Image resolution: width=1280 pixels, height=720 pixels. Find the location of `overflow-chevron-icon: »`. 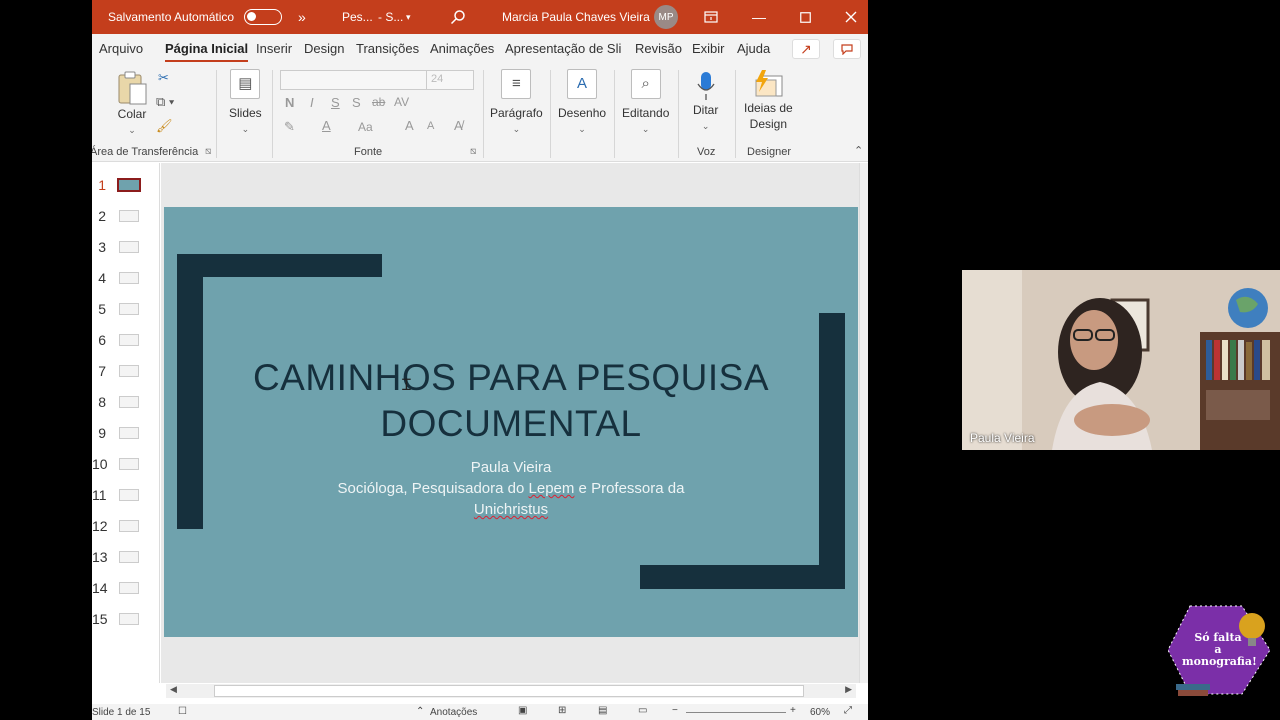

overflow-chevron-icon: » is located at coordinates (302, 17).